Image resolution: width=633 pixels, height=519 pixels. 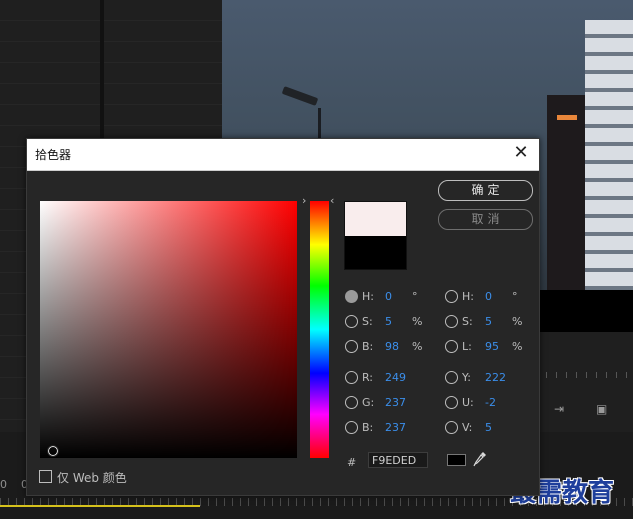 I want to click on radio-hsb-s, so click(x=351, y=321).